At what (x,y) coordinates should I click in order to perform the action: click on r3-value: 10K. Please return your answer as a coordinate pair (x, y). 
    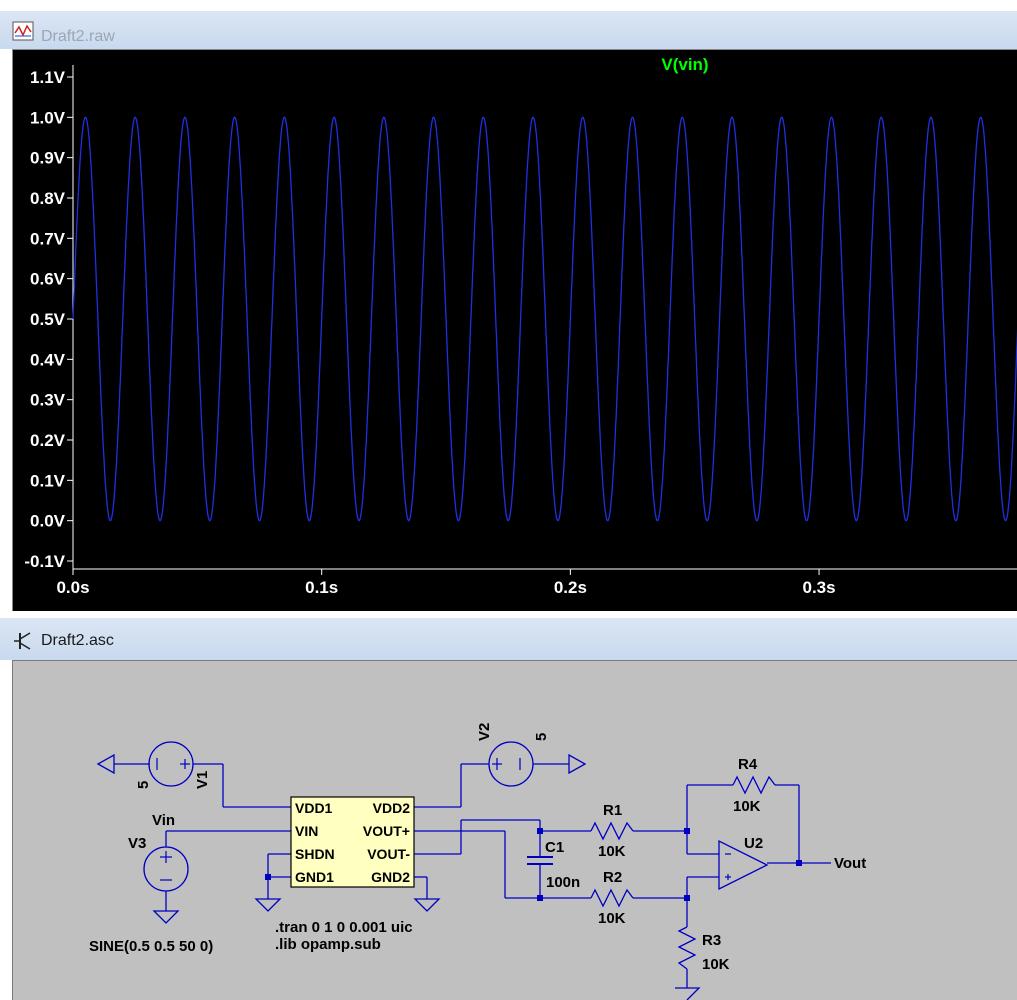
    Looking at the image, I should click on (716, 964).